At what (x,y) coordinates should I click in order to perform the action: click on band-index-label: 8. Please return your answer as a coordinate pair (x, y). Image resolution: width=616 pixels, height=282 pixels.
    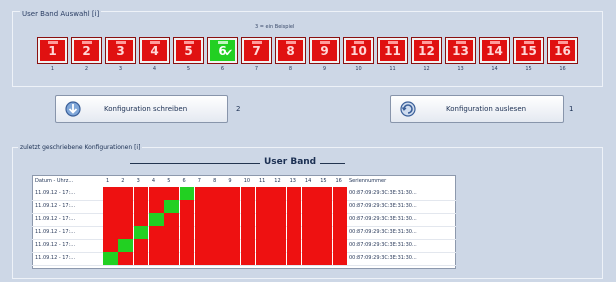
    Looking at the image, I should click on (290, 69).